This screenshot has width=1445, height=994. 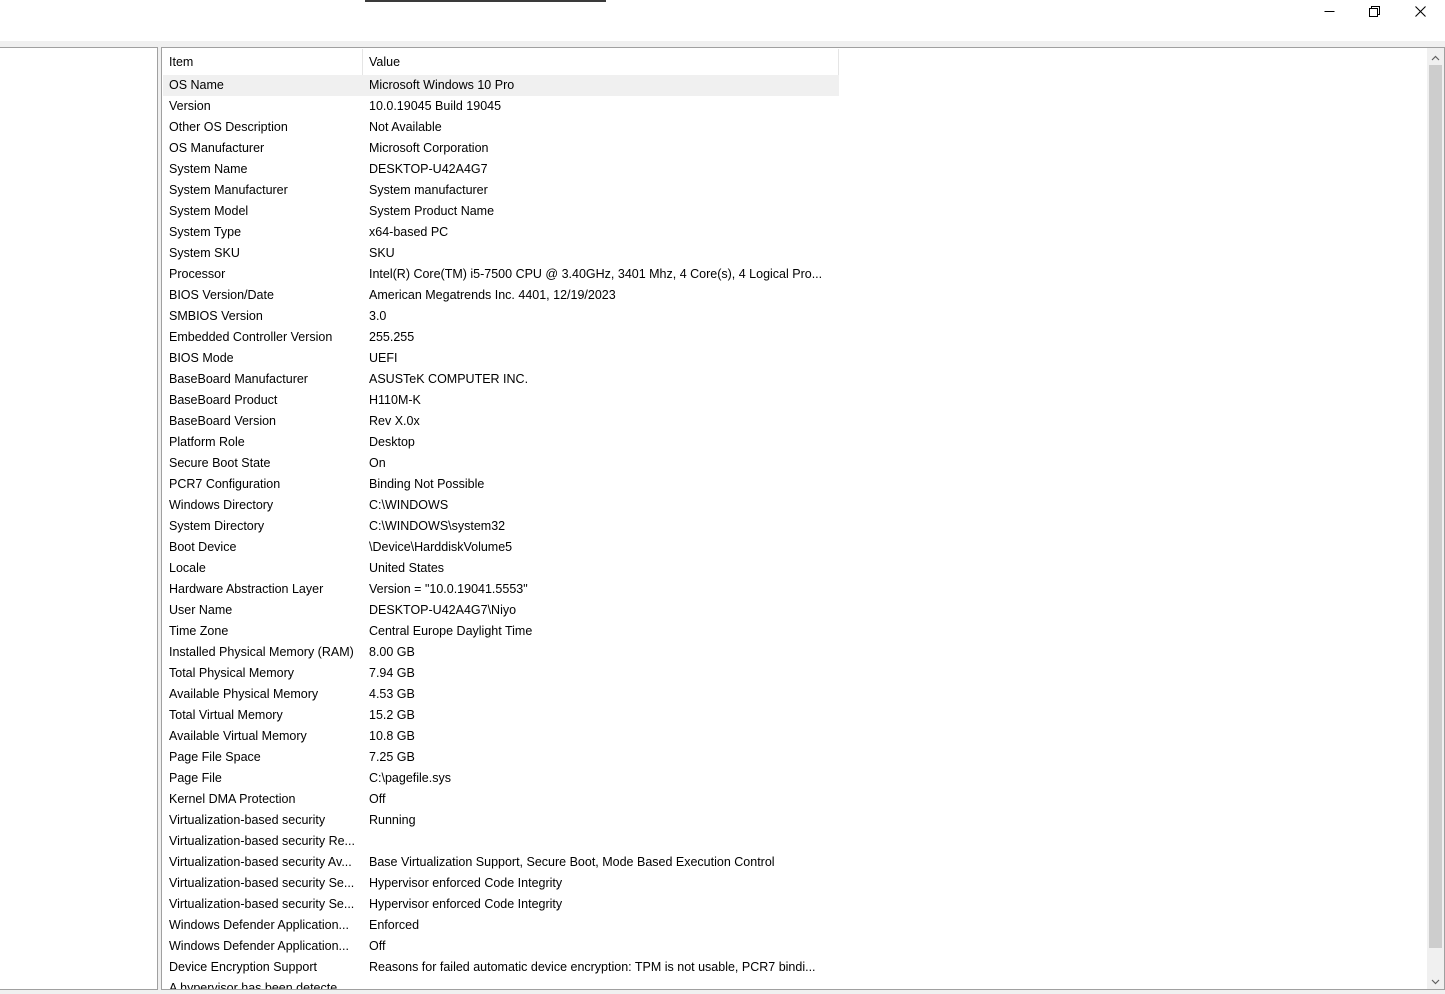 What do you see at coordinates (501, 610) in the screenshot?
I see `table-row: User Name DESKTOP-U42A4G7\Niyo` at bounding box center [501, 610].